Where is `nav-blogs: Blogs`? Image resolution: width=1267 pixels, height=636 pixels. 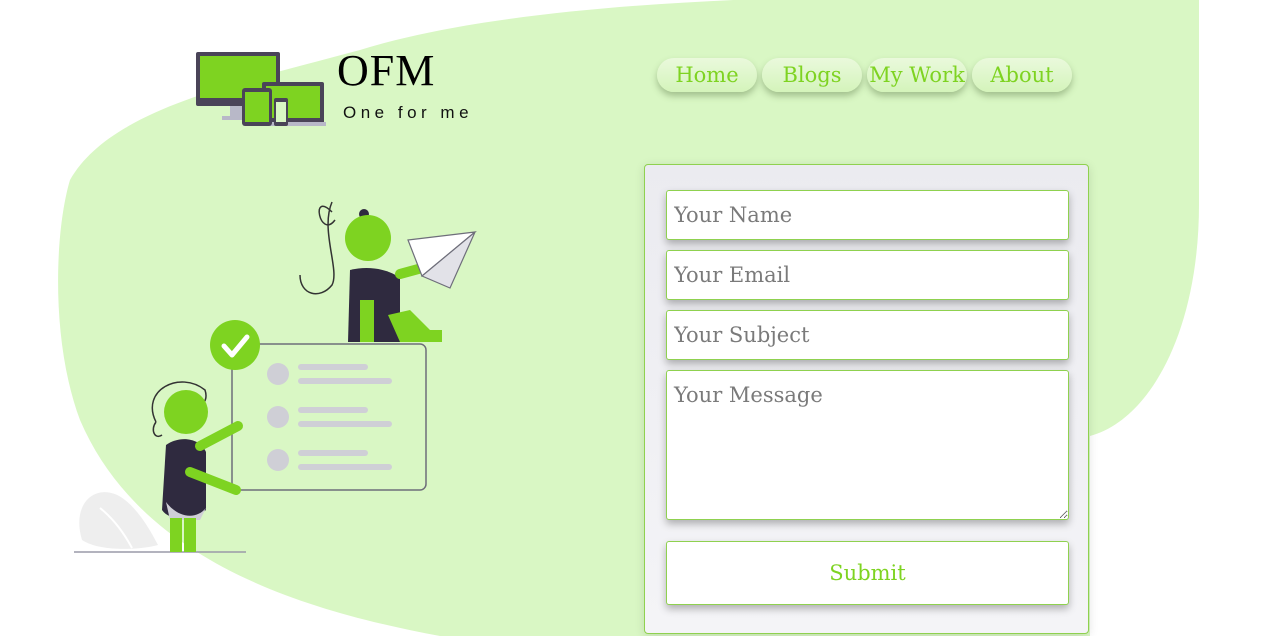 nav-blogs: Blogs is located at coordinates (812, 75).